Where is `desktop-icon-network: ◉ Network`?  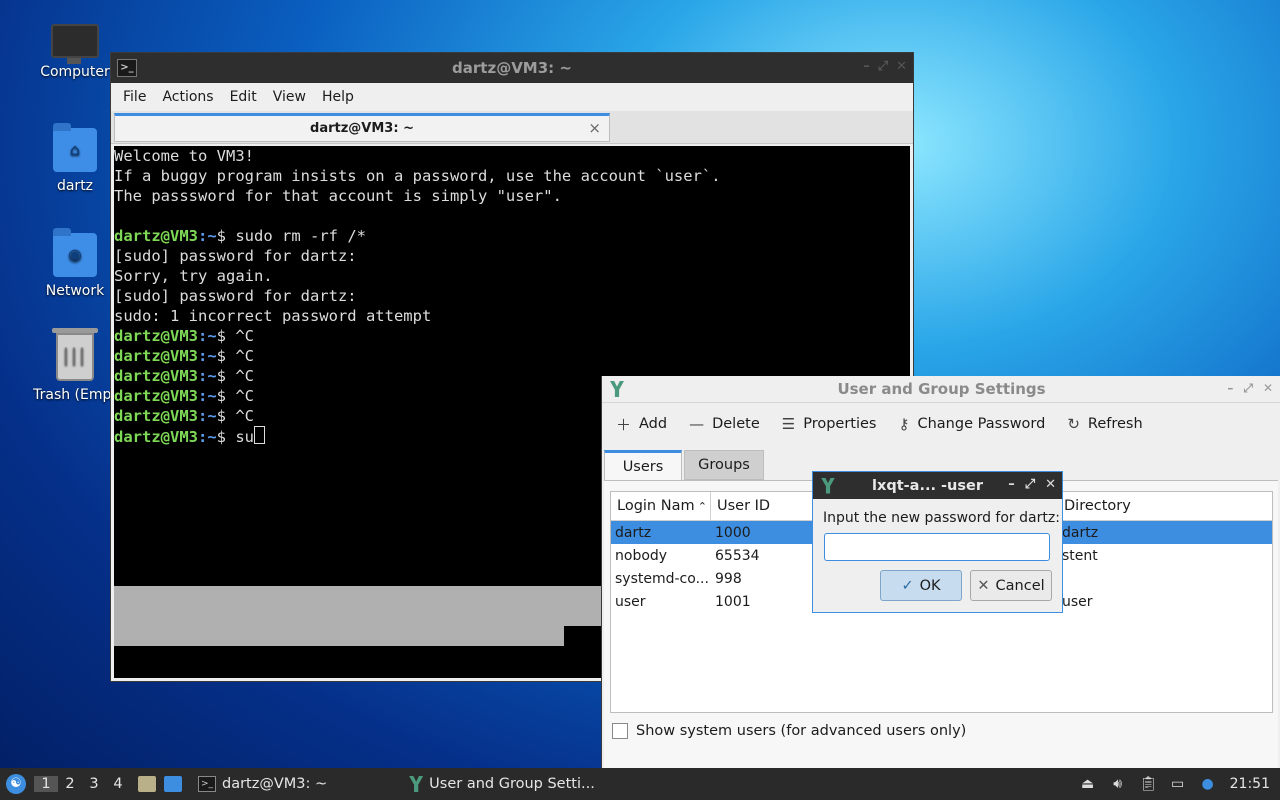 desktop-icon-network: ◉ Network is located at coordinates (75, 263).